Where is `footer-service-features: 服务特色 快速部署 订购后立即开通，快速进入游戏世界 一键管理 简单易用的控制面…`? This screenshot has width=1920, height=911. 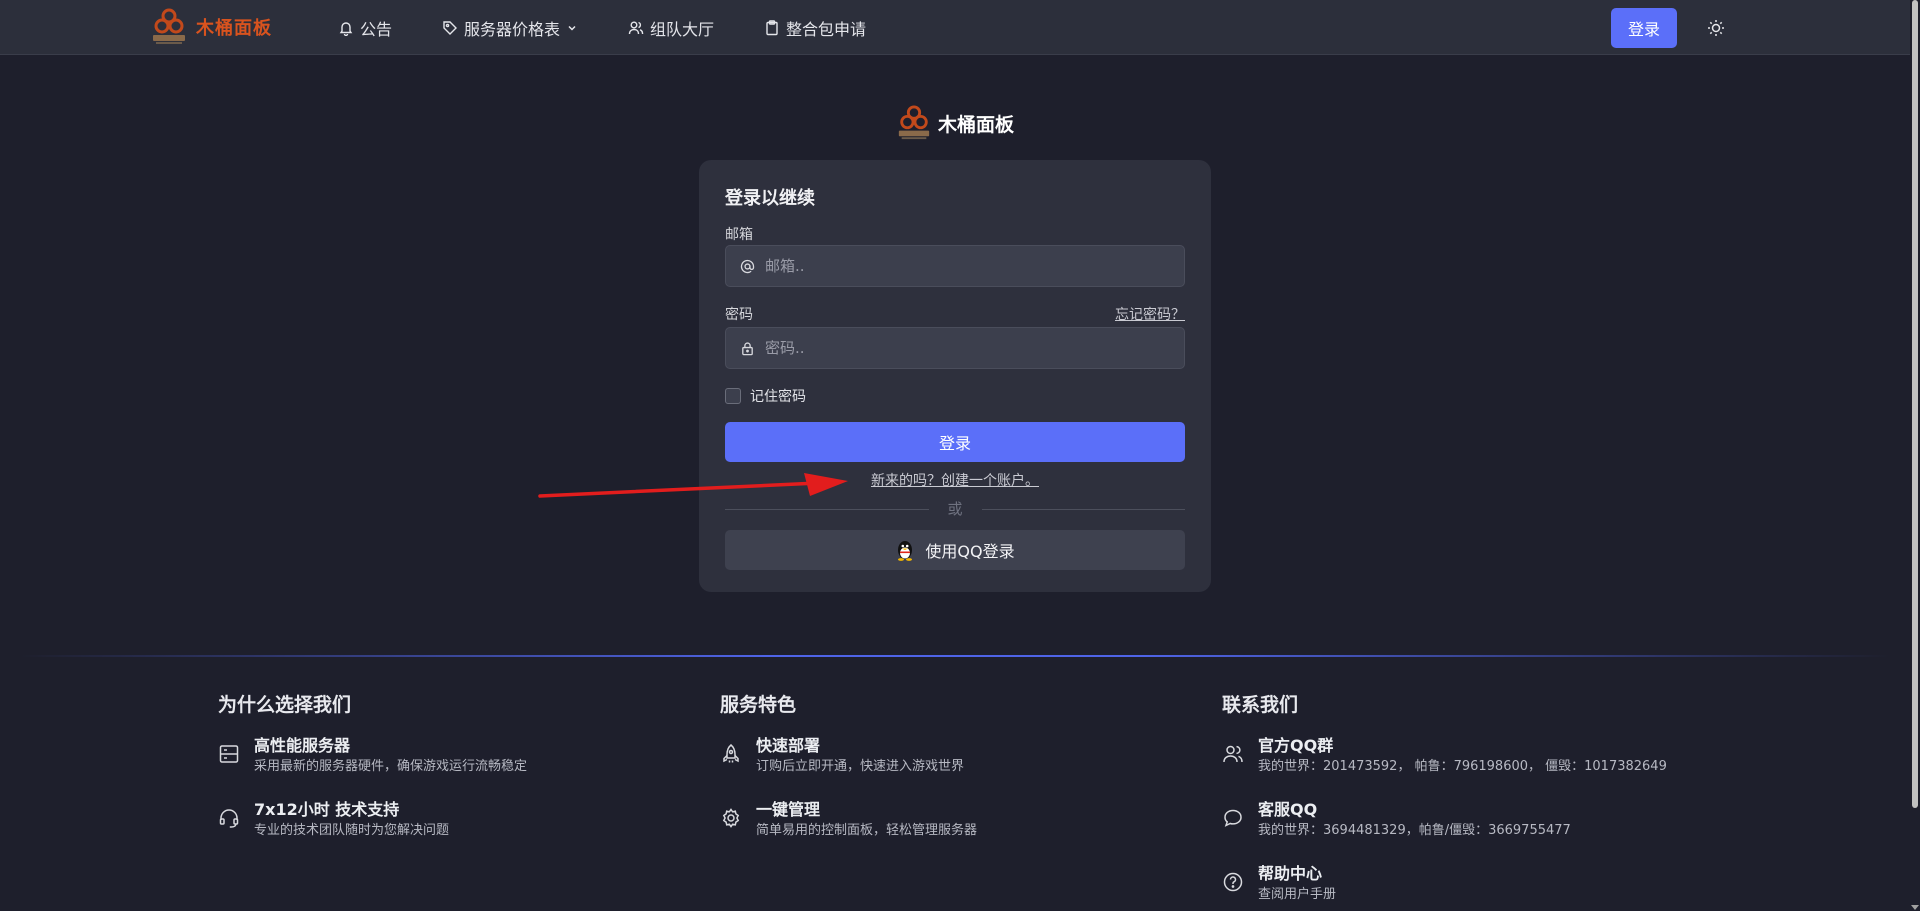
footer-service-features: 服务特色 快速部署 订购后立即开通，快速进入游戏世界 一键管理 简单易用的控制面… is located at coordinates (950, 776).